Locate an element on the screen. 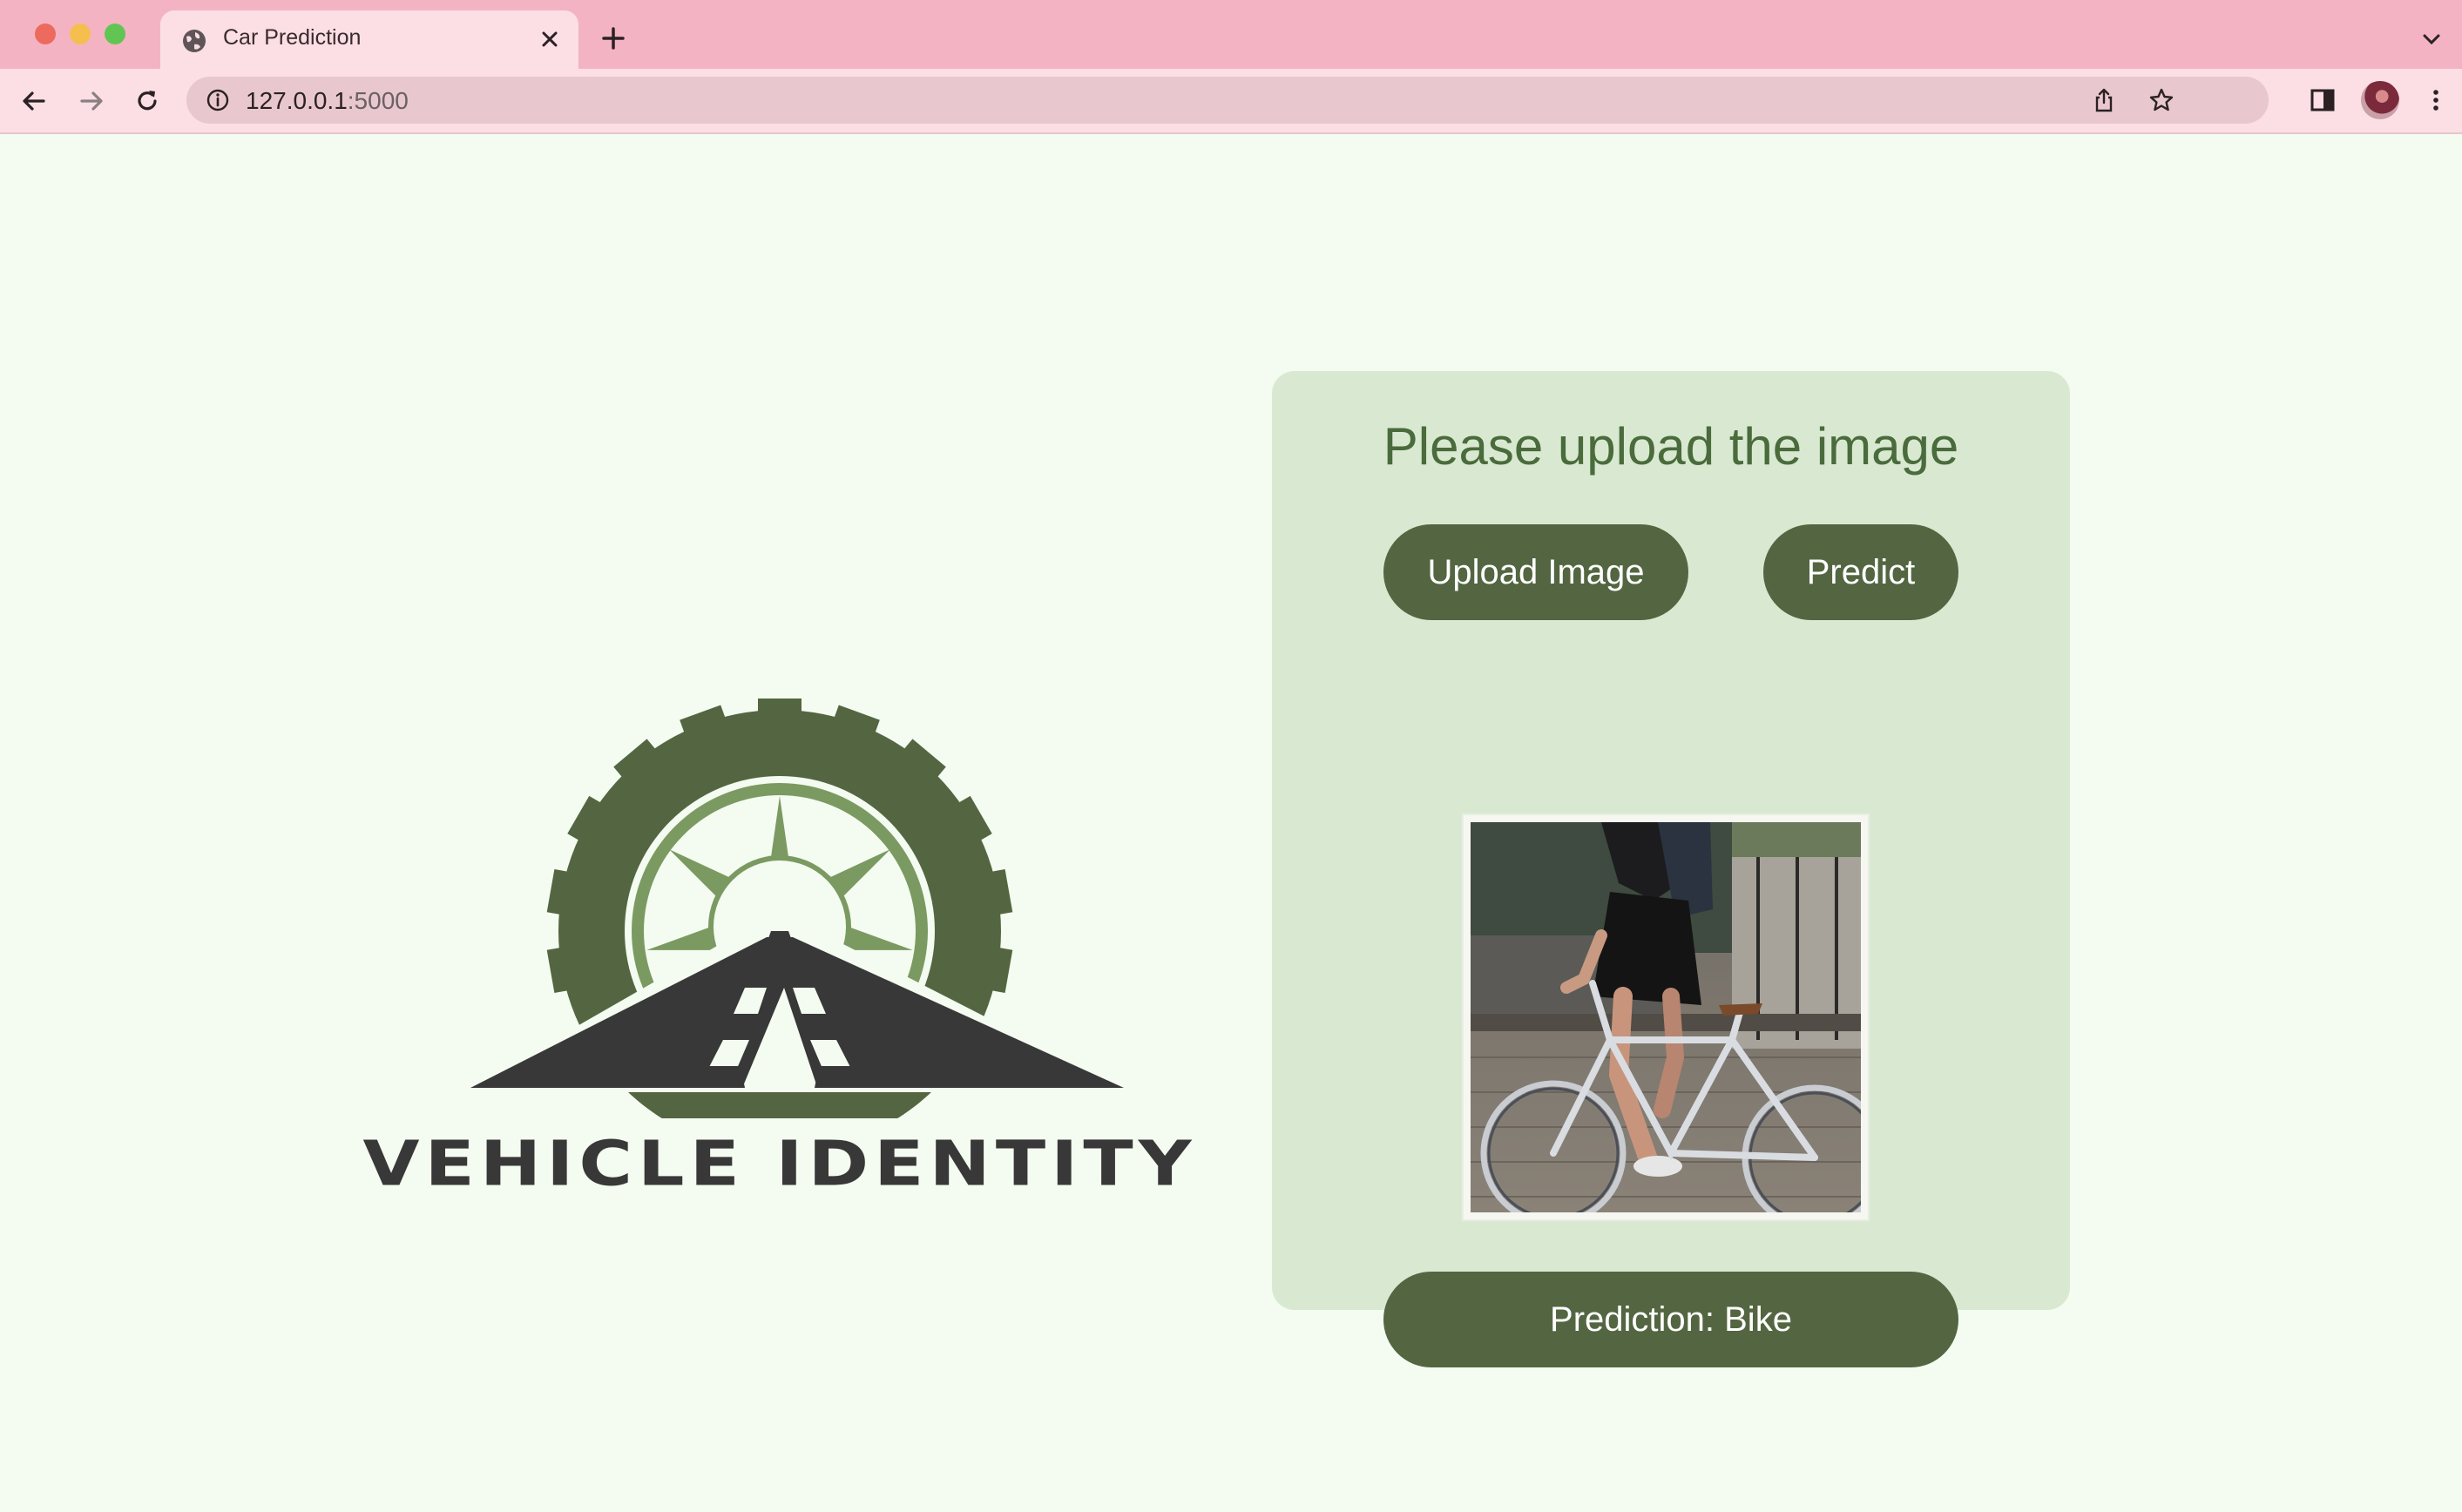 This screenshot has width=2462, height=1512. url-text: 127.0.0.1:5000 is located at coordinates (327, 101).